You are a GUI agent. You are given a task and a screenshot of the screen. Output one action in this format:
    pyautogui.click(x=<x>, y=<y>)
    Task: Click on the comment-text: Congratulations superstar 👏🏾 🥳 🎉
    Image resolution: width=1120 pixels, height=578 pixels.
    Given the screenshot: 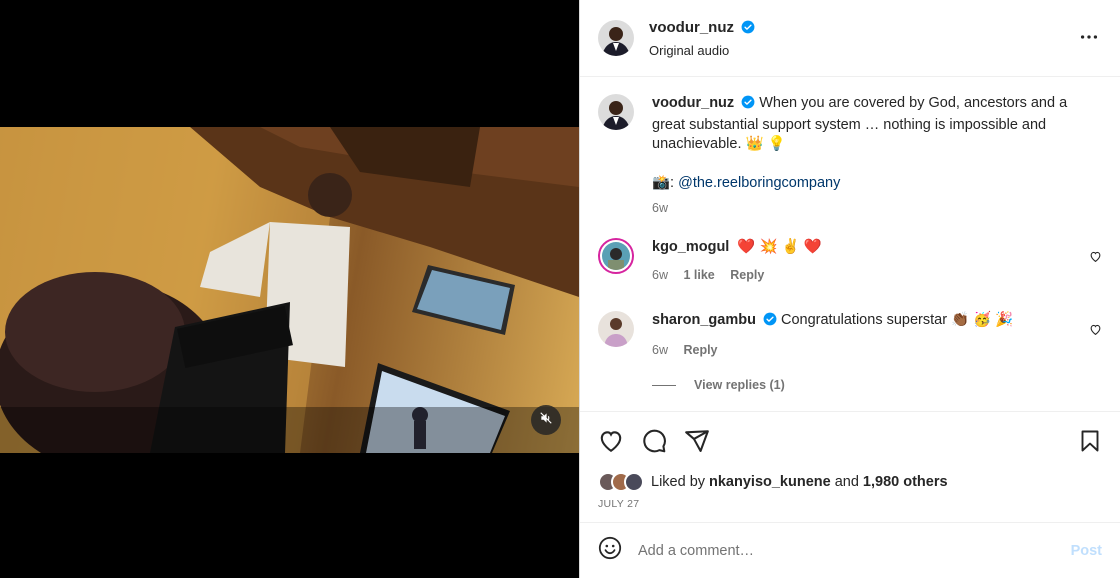 What is the action you would take?
    pyautogui.click(x=897, y=320)
    